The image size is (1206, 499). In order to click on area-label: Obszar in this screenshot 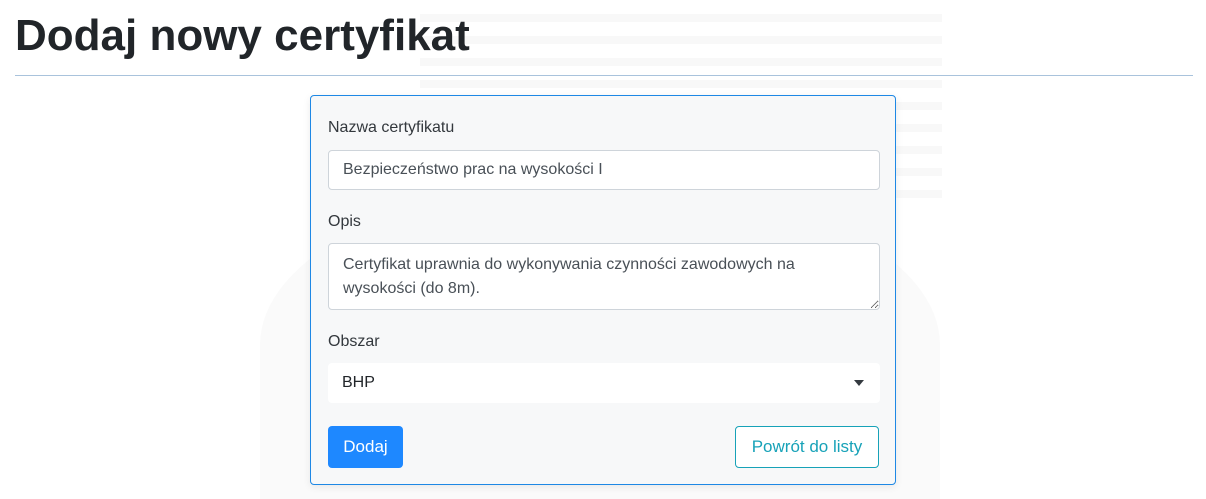, I will do `click(354, 341)`.